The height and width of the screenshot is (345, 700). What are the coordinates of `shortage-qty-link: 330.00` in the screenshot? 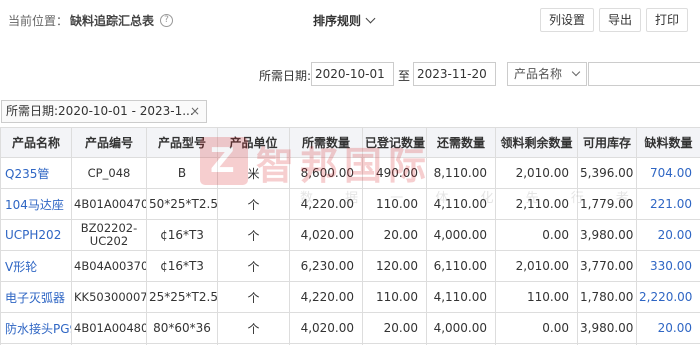 It's located at (668, 266).